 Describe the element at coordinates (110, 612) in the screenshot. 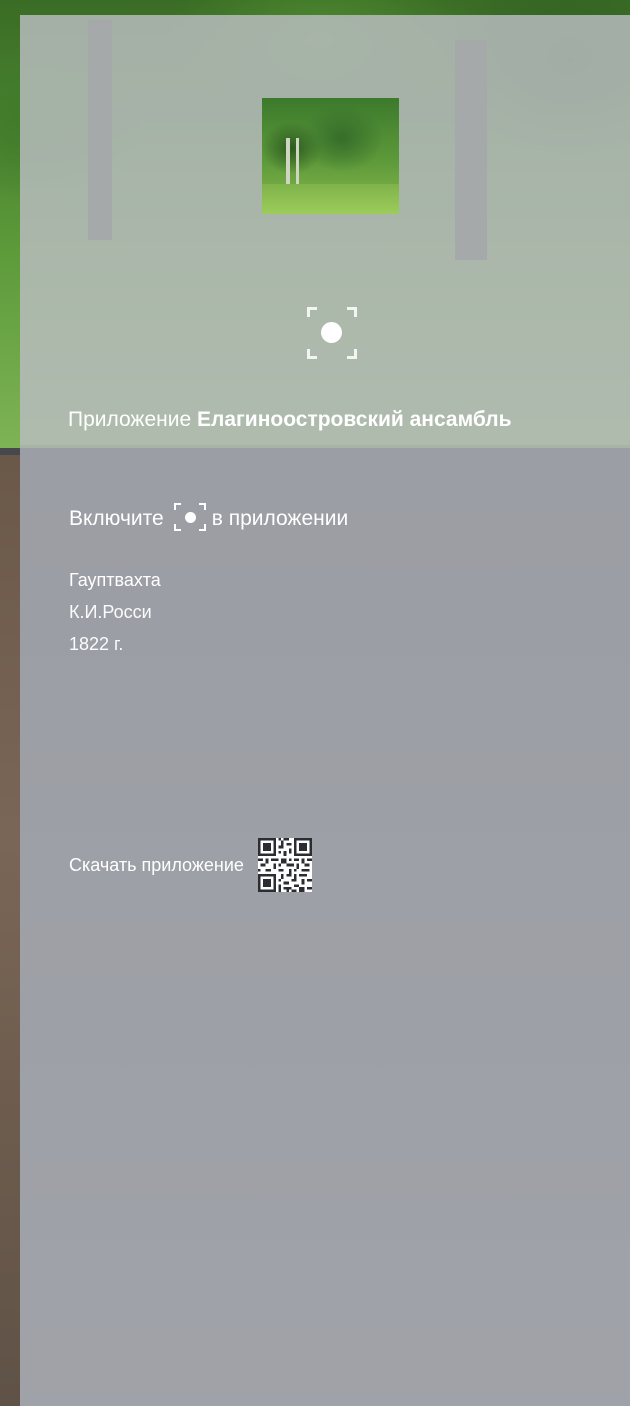

I see `object-author: К.И.Росси` at that location.